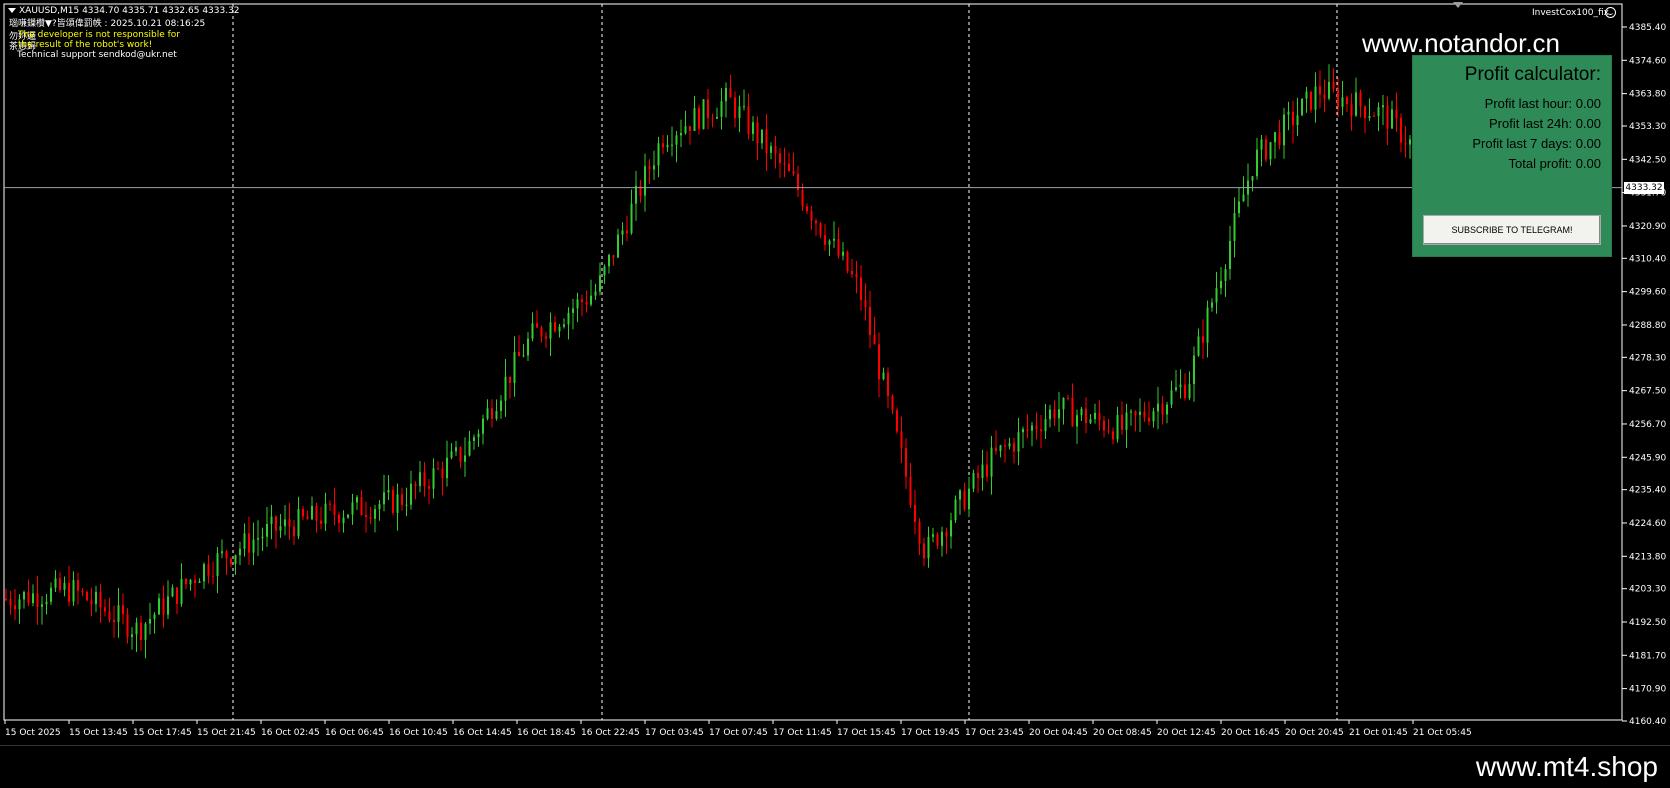  Describe the element at coordinates (1122, 733) in the screenshot. I see `time-axis-label: 20 Oct 08:45` at that location.